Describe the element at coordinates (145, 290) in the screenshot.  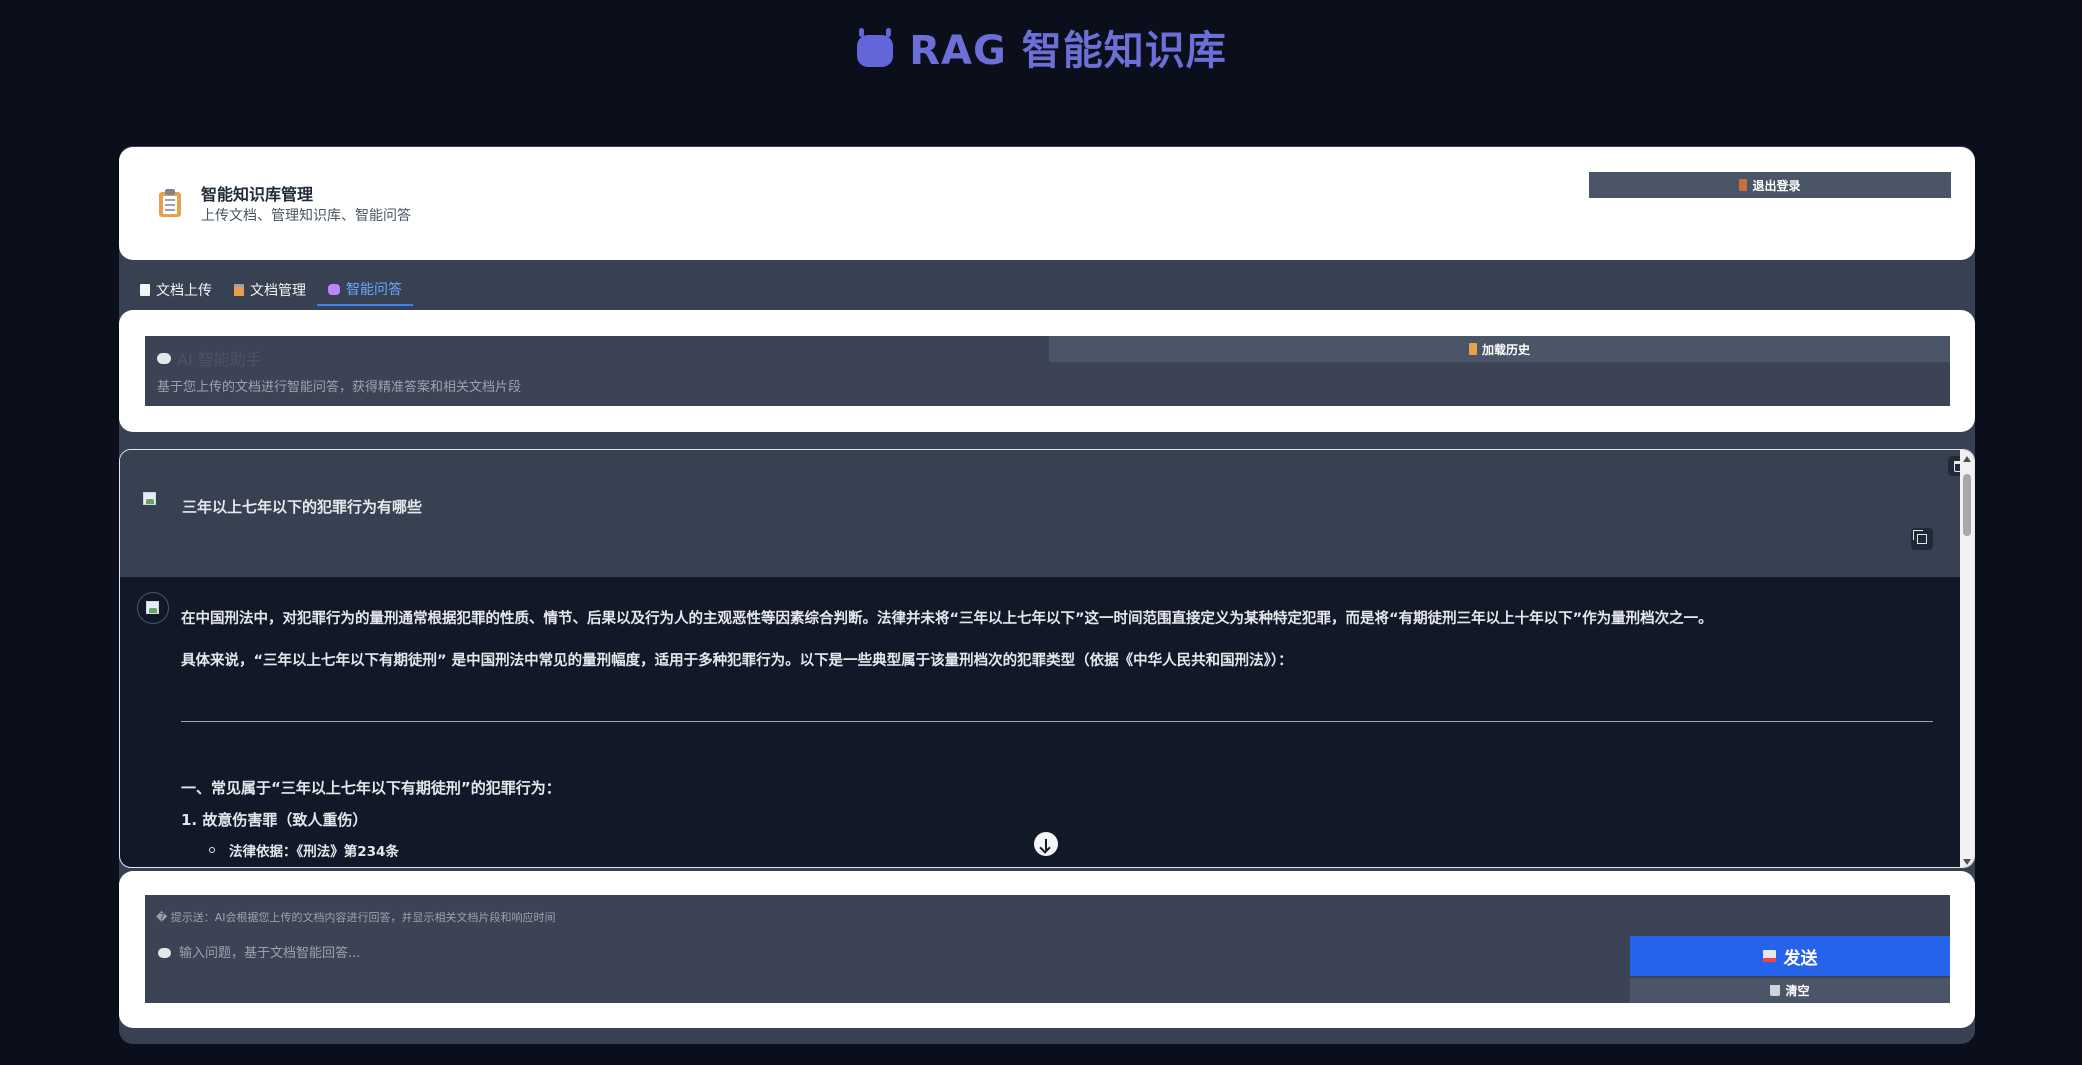
I see `document-icon` at that location.